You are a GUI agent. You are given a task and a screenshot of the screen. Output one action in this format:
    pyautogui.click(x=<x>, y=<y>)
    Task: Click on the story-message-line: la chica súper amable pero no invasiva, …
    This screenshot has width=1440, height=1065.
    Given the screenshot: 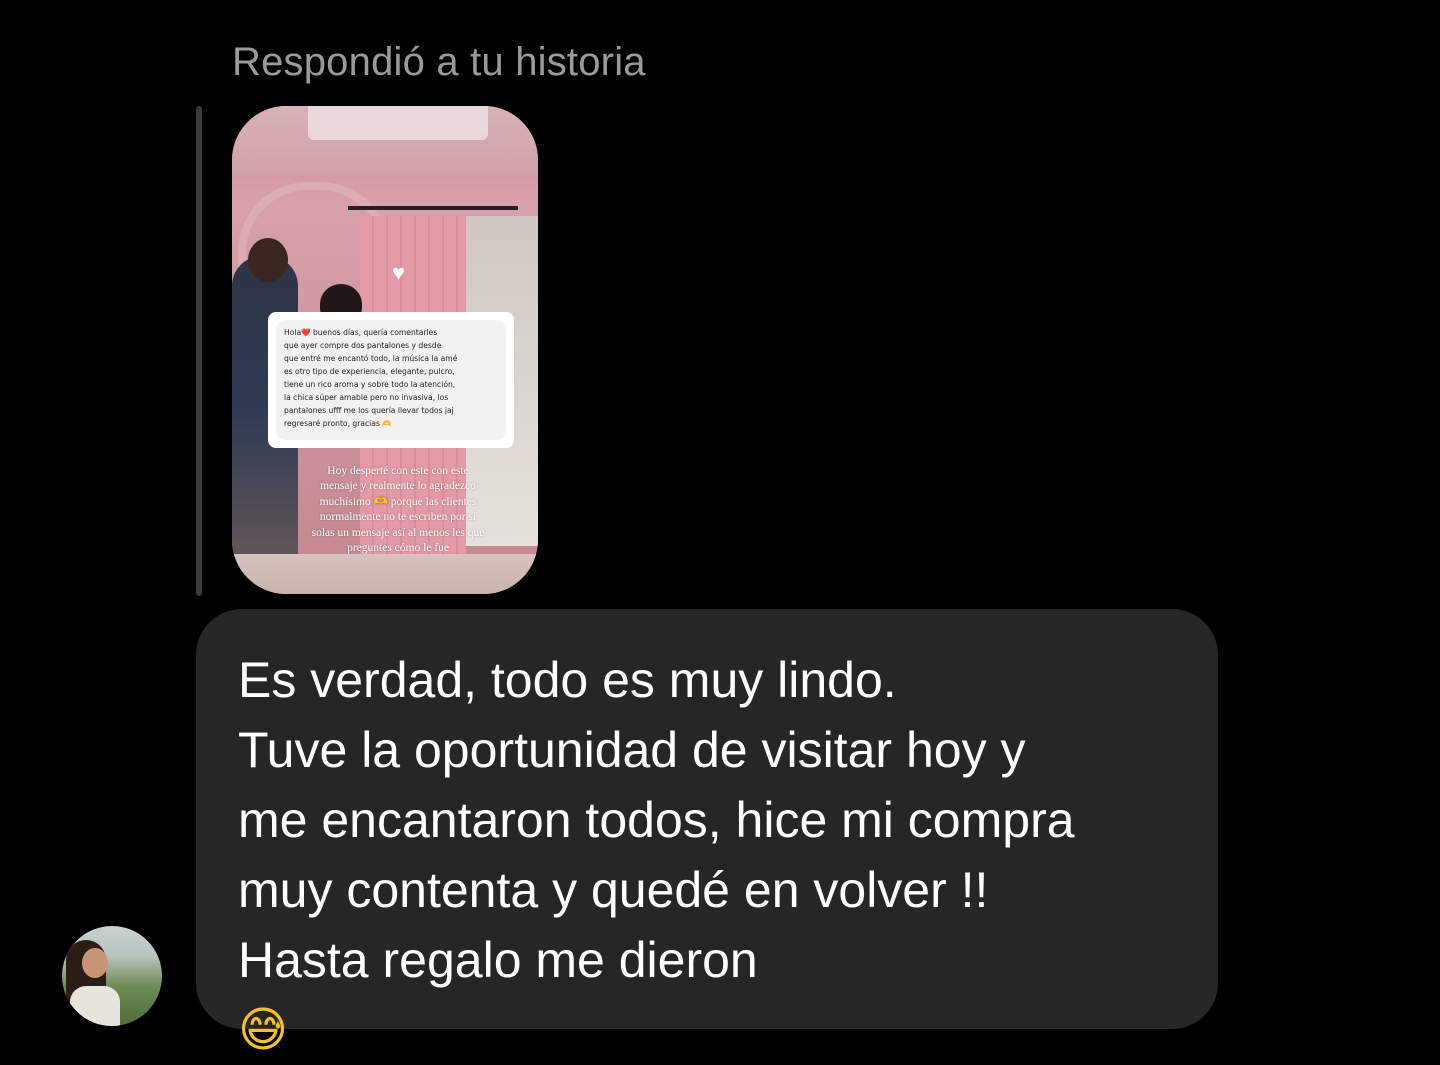 What is the action you would take?
    pyautogui.click(x=366, y=397)
    